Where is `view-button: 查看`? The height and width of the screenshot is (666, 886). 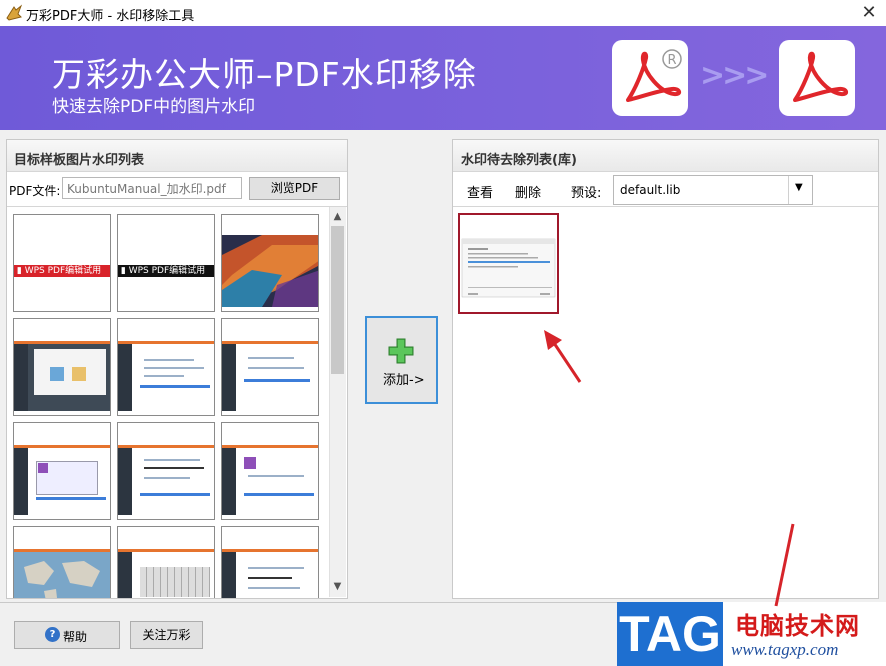 view-button: 查看 is located at coordinates (480, 191).